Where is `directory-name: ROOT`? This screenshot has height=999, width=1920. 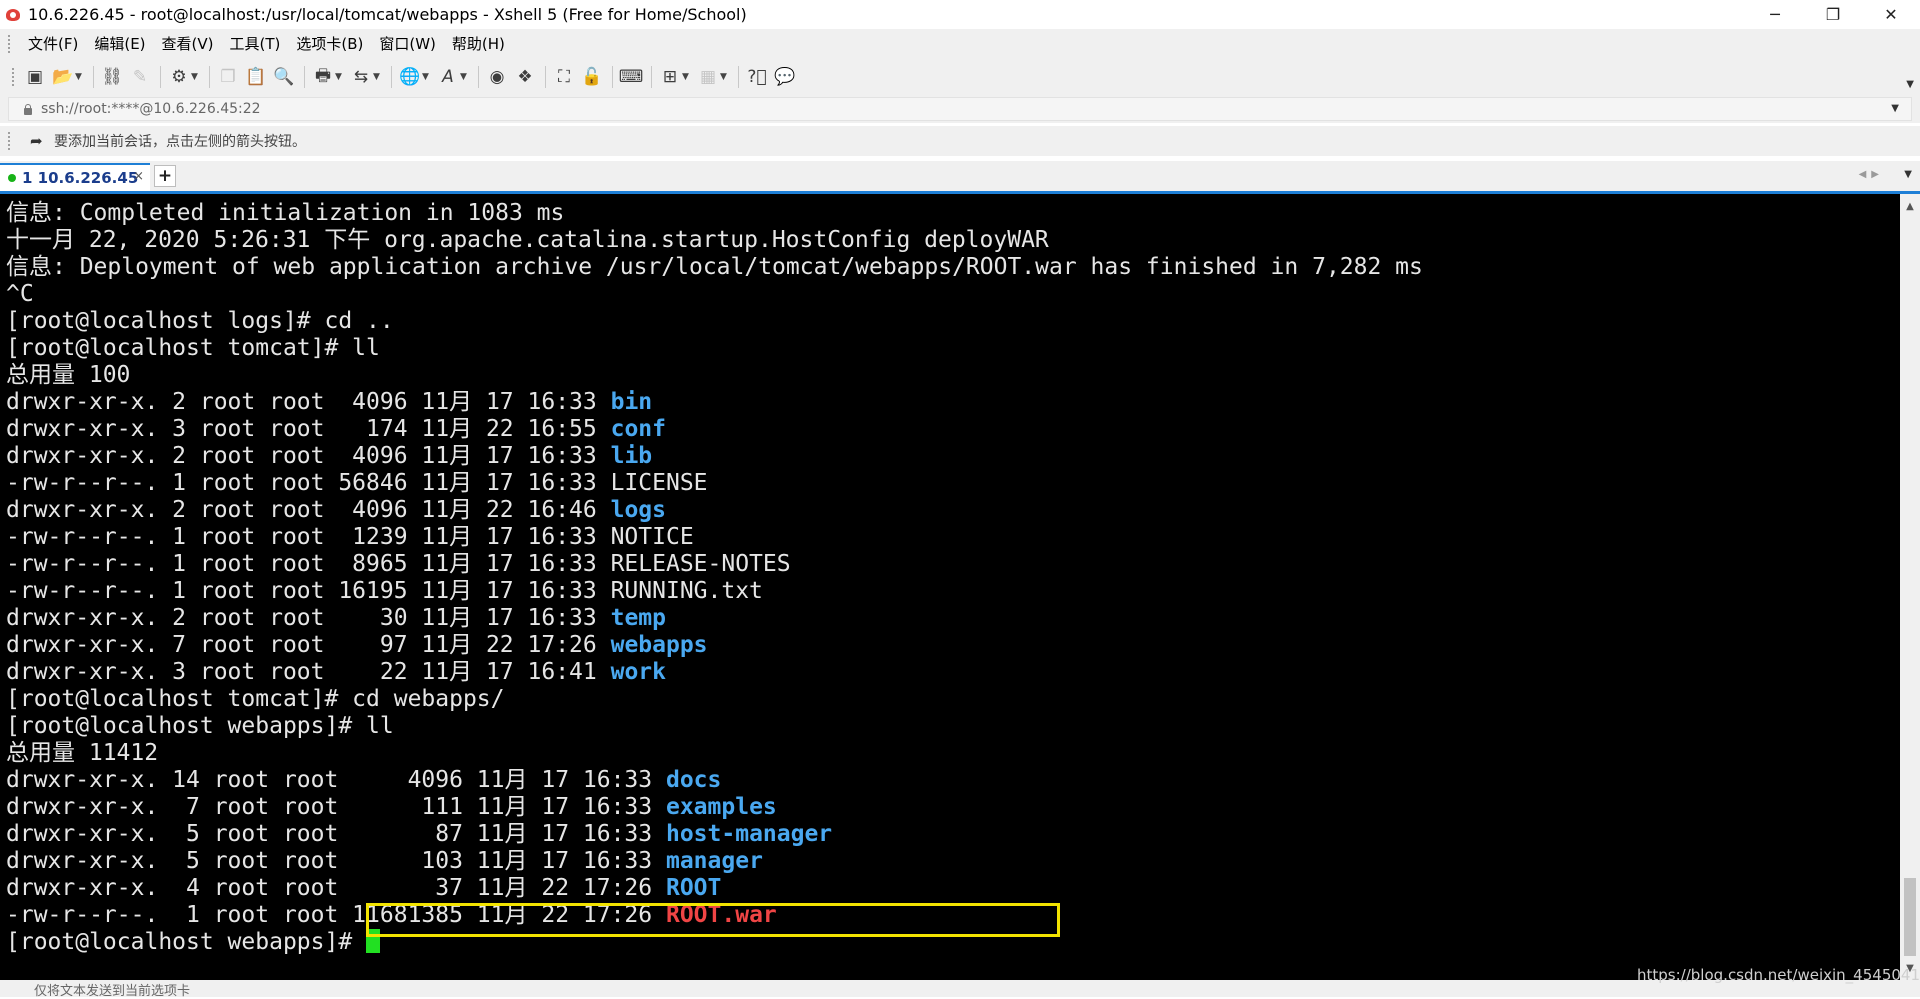
directory-name: ROOT is located at coordinates (693, 888).